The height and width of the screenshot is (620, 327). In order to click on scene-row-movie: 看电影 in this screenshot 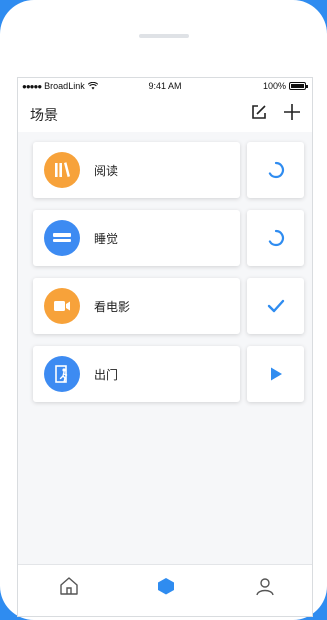, I will do `click(168, 306)`.